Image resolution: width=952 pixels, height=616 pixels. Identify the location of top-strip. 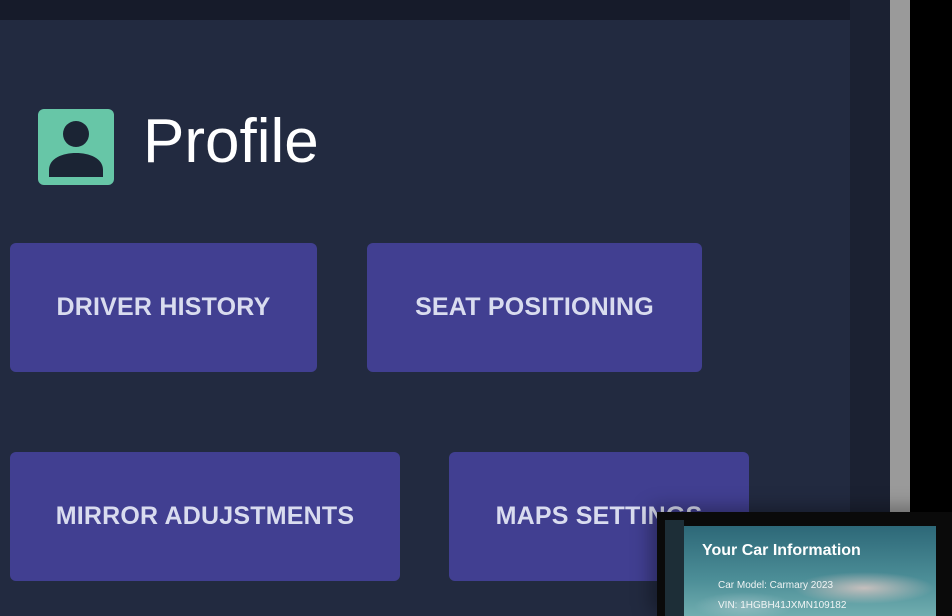
(445, 10).